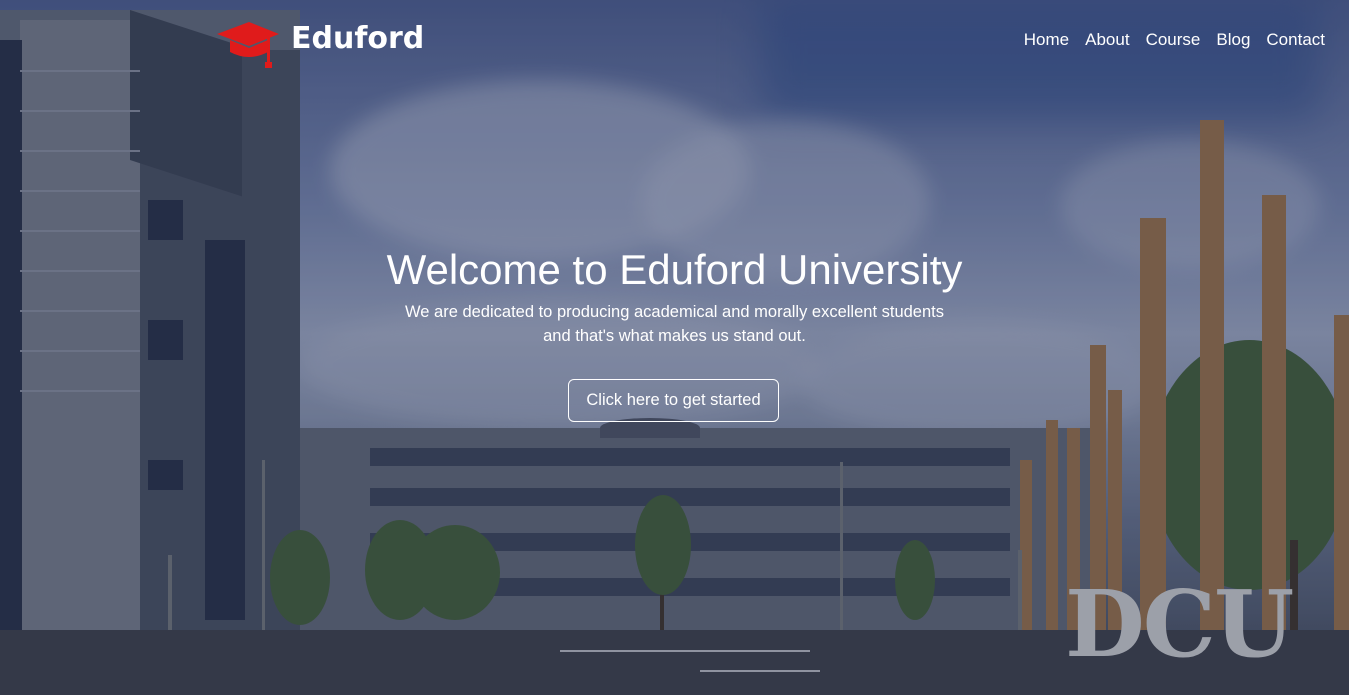  Describe the element at coordinates (248, 42) in the screenshot. I see `graduation-cap-icon` at that location.